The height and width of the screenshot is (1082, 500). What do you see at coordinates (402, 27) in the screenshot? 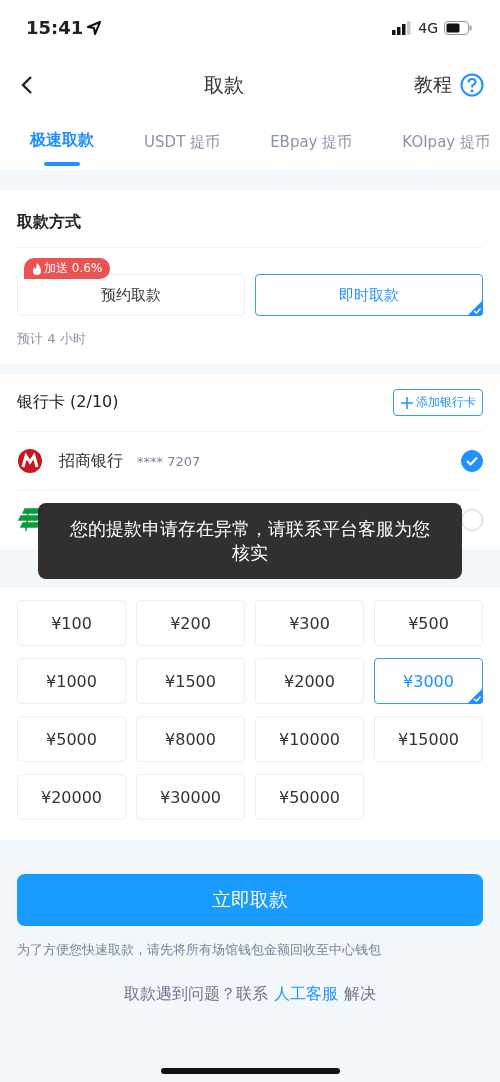
I see `signal-icon` at bounding box center [402, 27].